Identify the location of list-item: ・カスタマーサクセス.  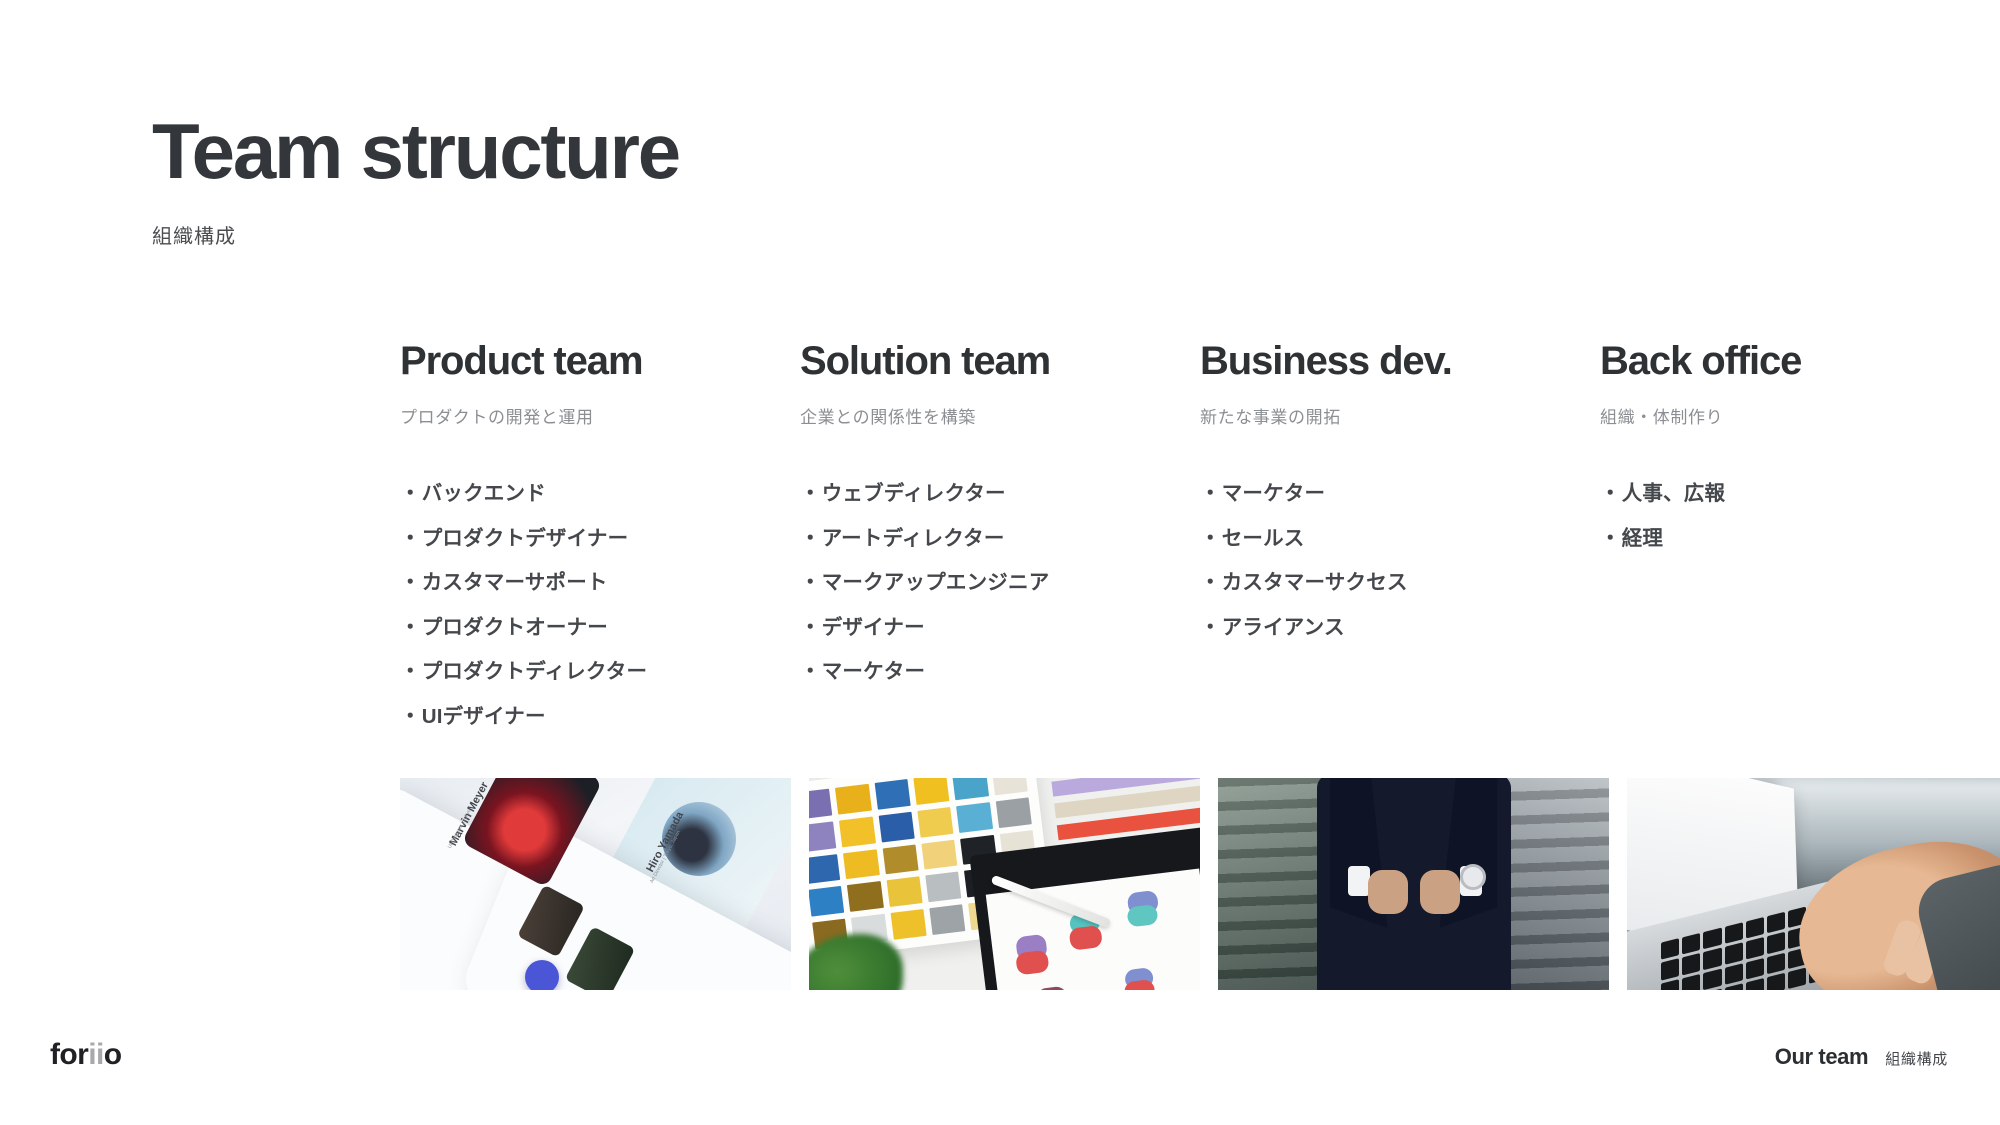
(1389, 594).